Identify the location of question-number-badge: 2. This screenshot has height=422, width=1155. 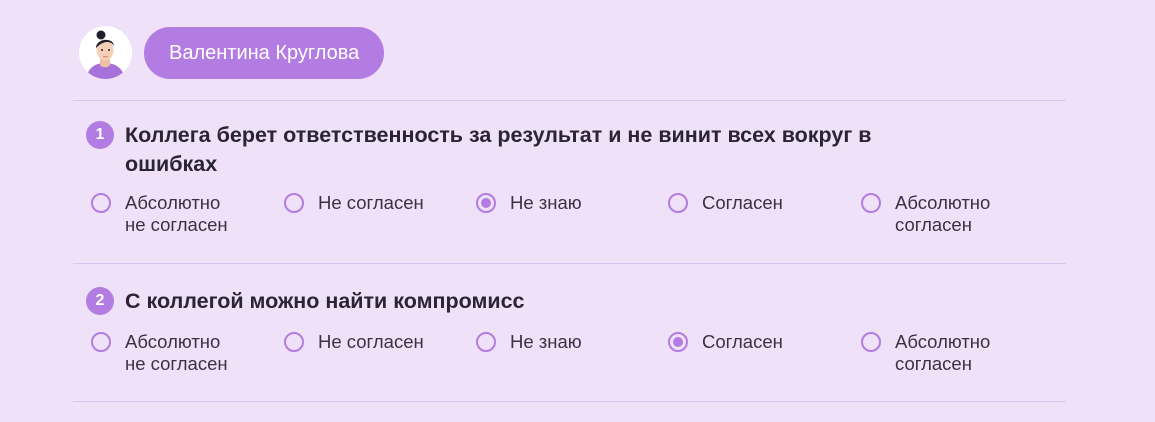
(100, 301).